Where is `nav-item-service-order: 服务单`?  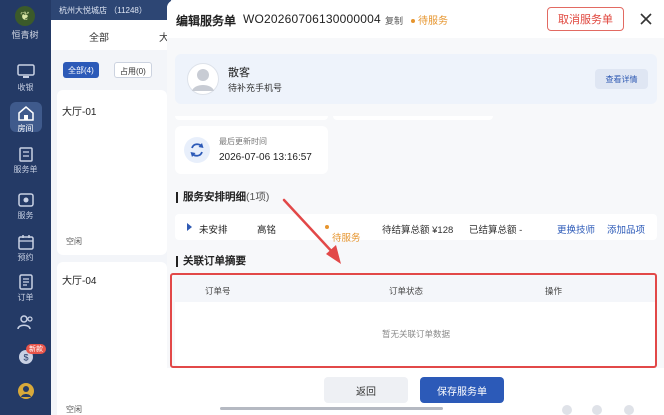
nav-item-service-order: 服务单 is located at coordinates (25, 160).